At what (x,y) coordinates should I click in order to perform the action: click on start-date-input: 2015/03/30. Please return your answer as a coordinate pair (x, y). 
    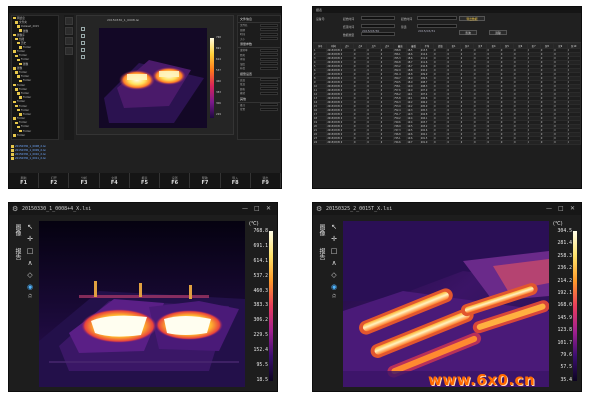
    Looking at the image, I should click on (378, 24).